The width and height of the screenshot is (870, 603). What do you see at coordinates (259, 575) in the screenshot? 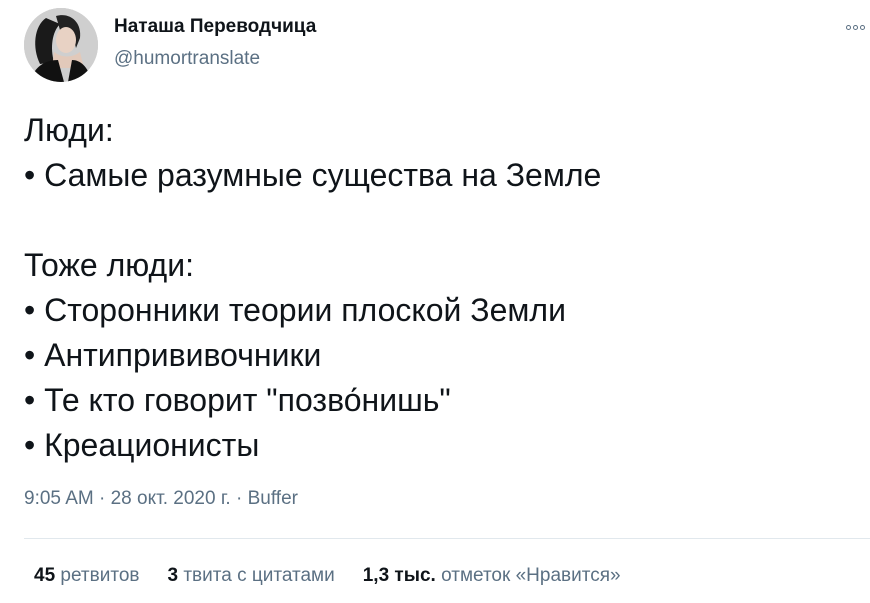
I see `quotes-label: твита с цитатами` at bounding box center [259, 575].